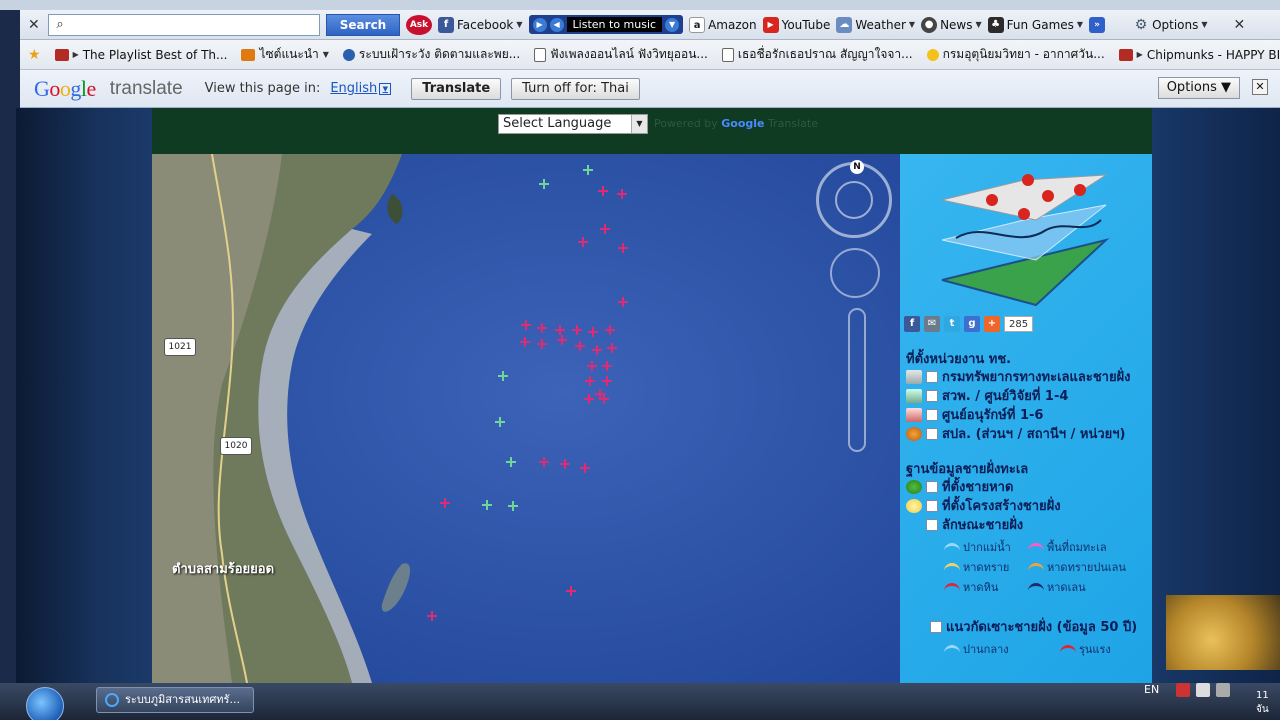  Describe the element at coordinates (1035, 24) in the screenshot. I see `games-button: ♣ Fun Games ▼` at that location.